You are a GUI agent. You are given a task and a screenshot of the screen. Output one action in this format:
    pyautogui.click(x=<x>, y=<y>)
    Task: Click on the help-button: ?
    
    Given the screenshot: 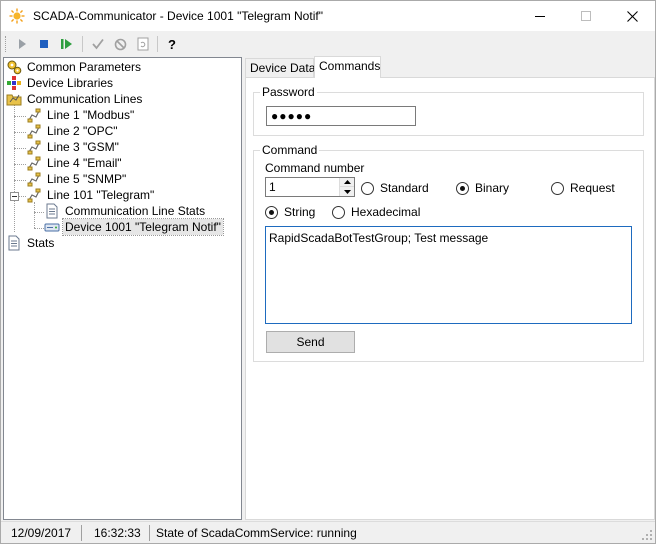 What is the action you would take?
    pyautogui.click(x=172, y=44)
    